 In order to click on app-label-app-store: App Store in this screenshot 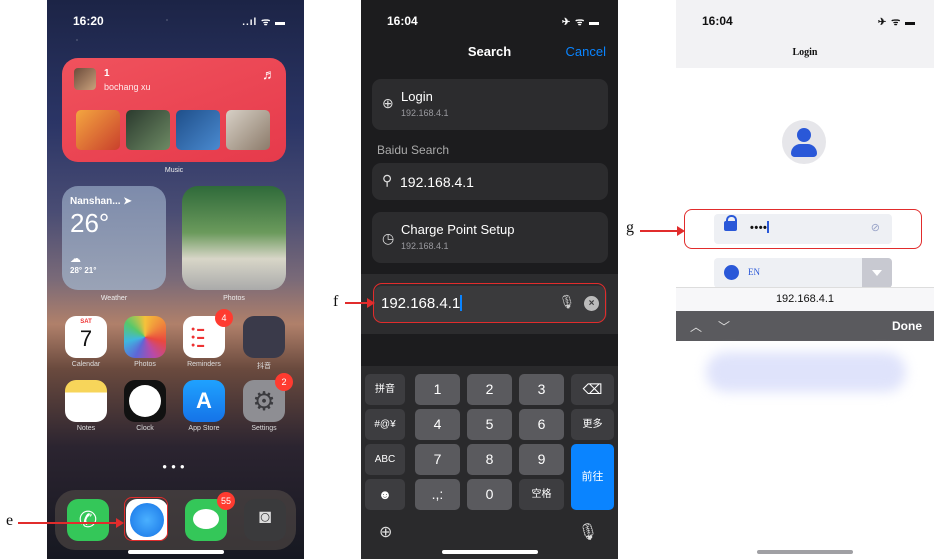, I will do `click(204, 428)`.